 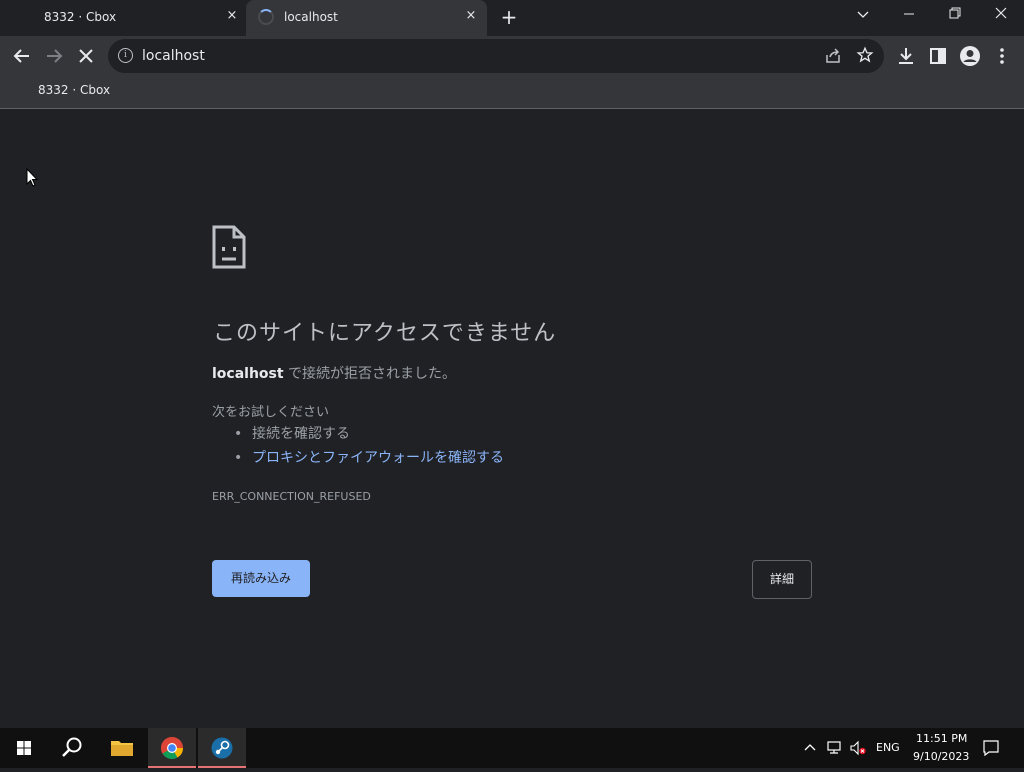 What do you see at coordinates (229, 249) in the screenshot?
I see `sad-page-icon` at bounding box center [229, 249].